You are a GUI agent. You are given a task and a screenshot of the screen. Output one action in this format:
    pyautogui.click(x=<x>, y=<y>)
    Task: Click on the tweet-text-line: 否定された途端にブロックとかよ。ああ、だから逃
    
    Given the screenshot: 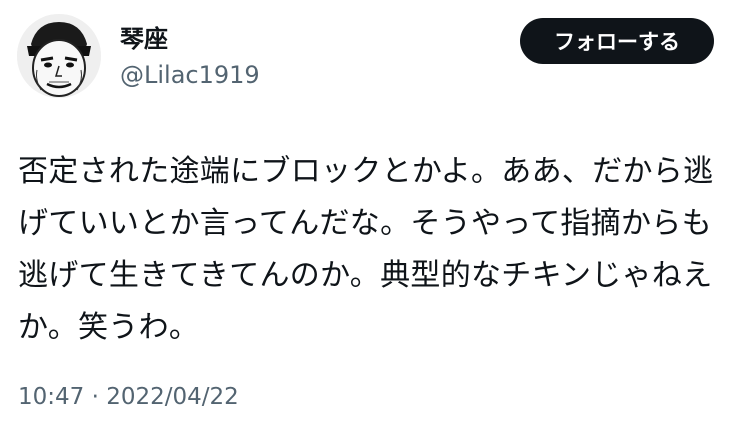 What is the action you would take?
    pyautogui.click(x=366, y=171)
    